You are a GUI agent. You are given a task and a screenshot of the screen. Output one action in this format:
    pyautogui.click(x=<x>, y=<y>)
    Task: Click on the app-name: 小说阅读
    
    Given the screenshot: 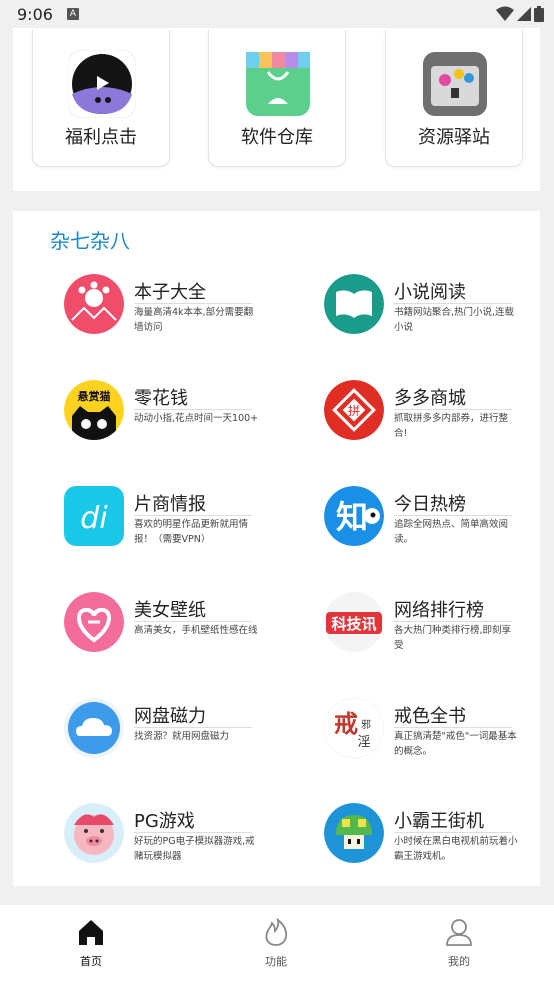 What is the action you would take?
    pyautogui.click(x=430, y=292)
    